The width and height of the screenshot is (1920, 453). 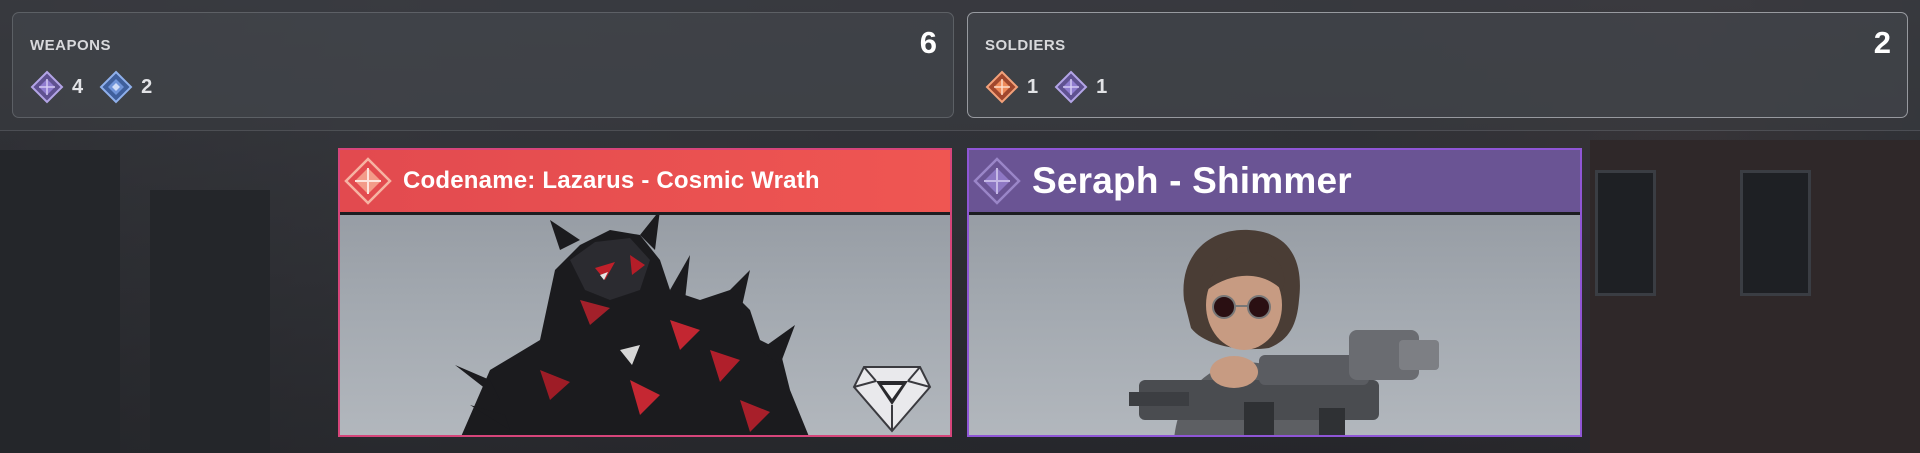 I want to click on weapons-title: WEAPONS, so click(x=71, y=45).